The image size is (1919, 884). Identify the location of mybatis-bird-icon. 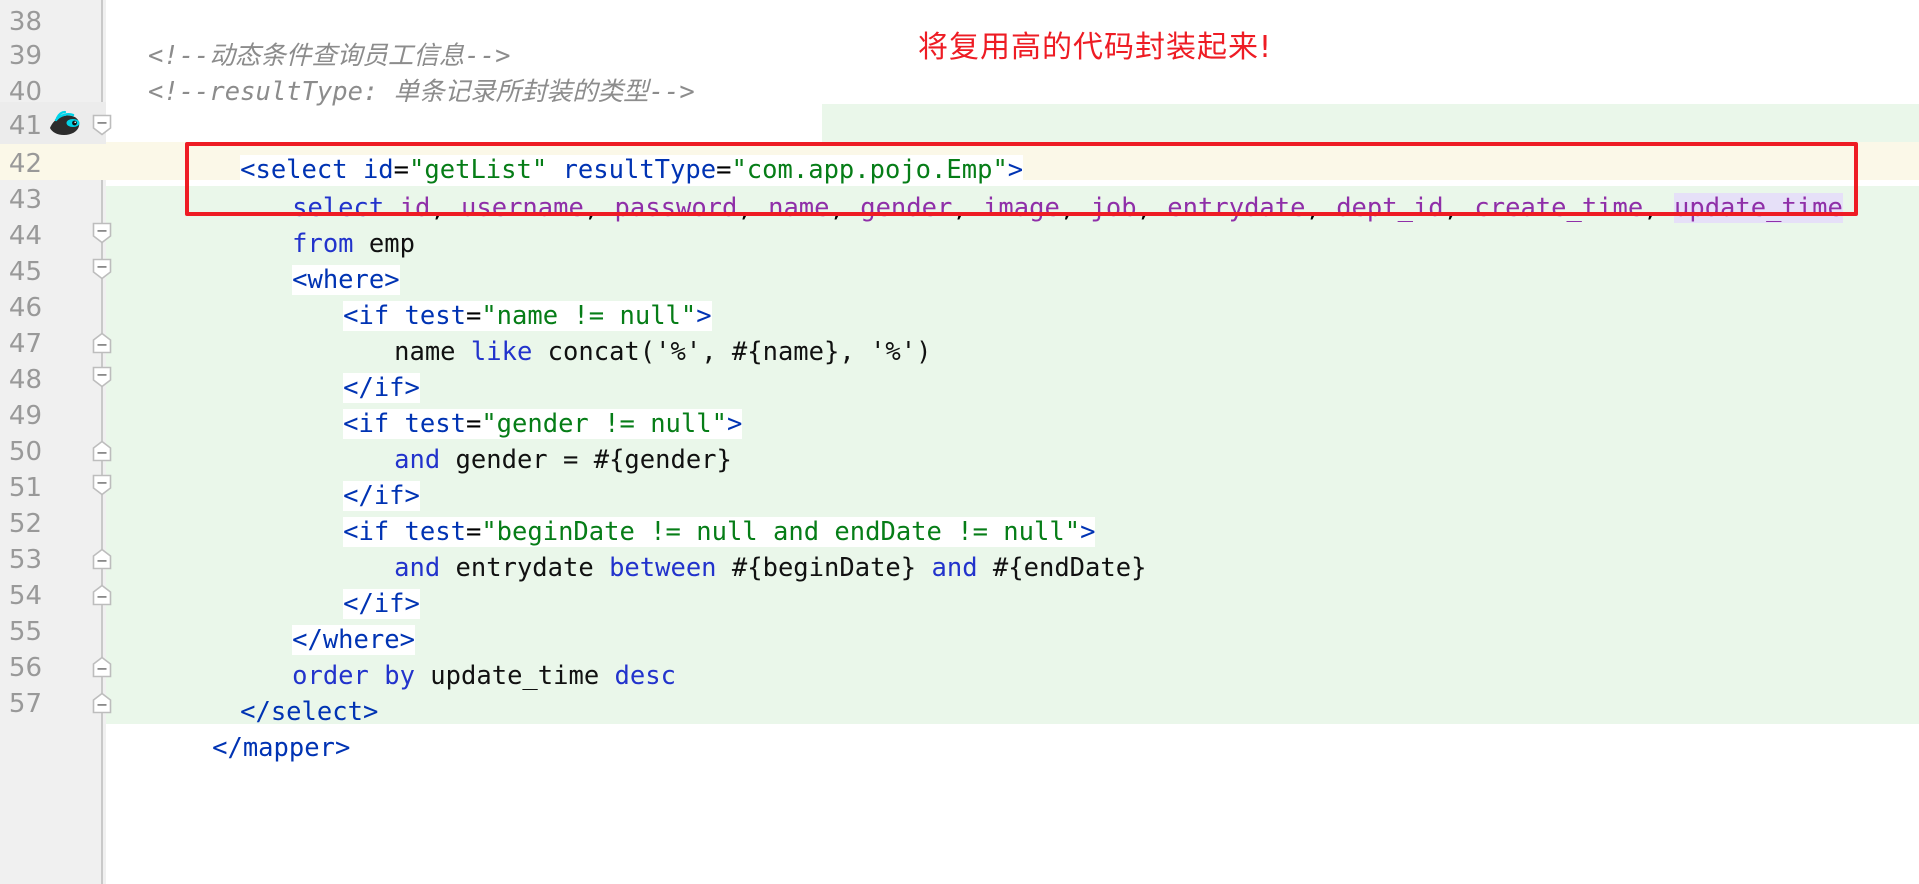
(65, 125).